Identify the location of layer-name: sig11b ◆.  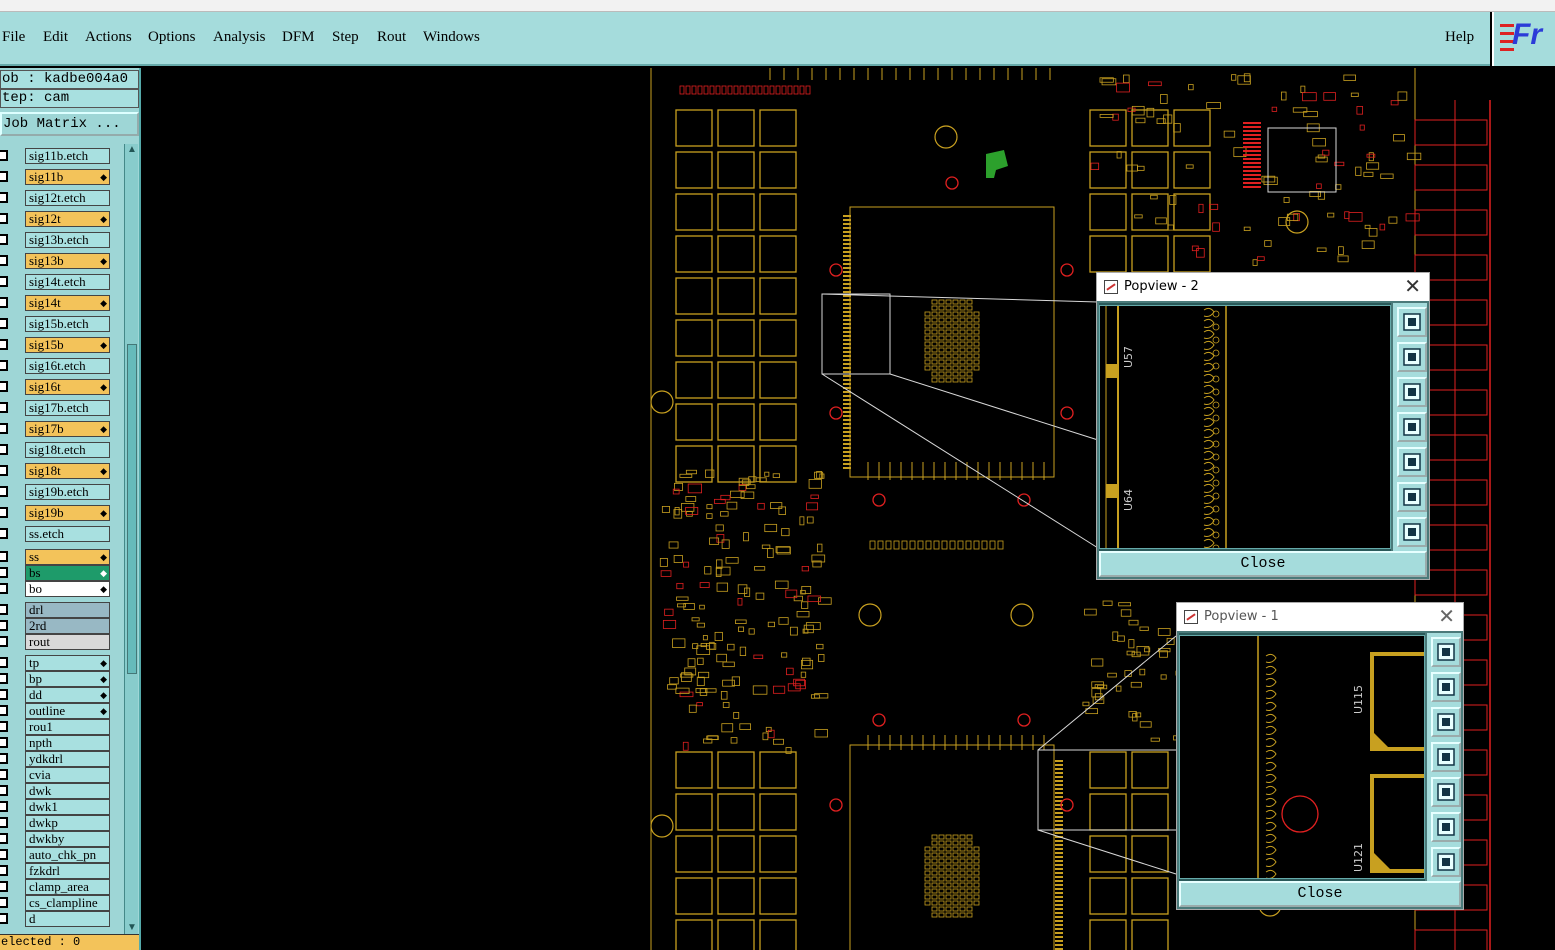
(67, 177).